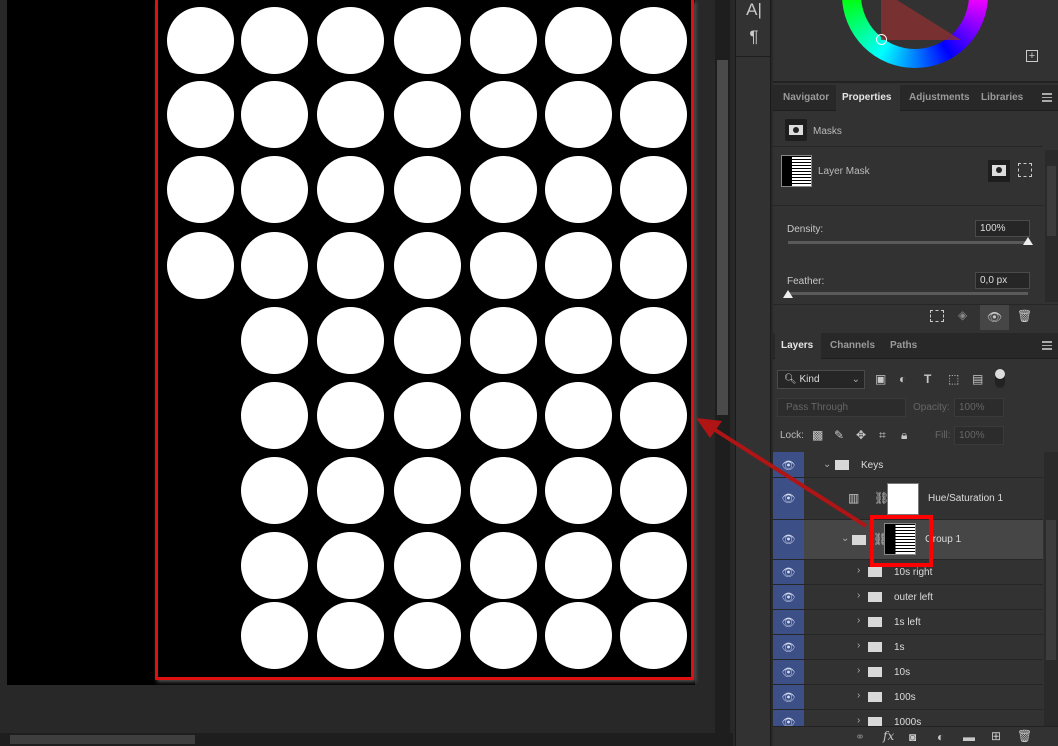  Describe the element at coordinates (1002, 280) in the screenshot. I see `feather-input: 0,0 px` at that location.